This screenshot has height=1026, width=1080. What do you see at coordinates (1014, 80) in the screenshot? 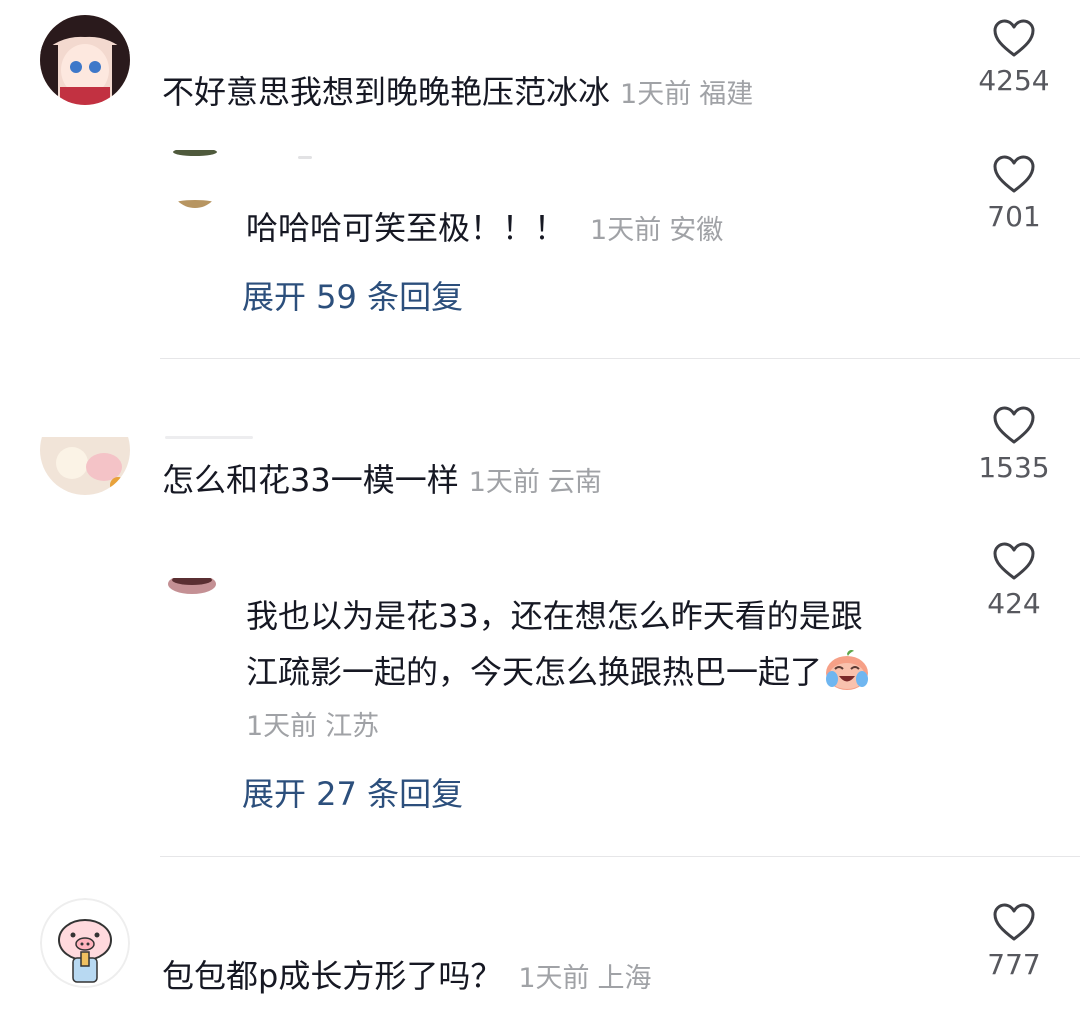
I see `like-count: 4254` at bounding box center [1014, 80].